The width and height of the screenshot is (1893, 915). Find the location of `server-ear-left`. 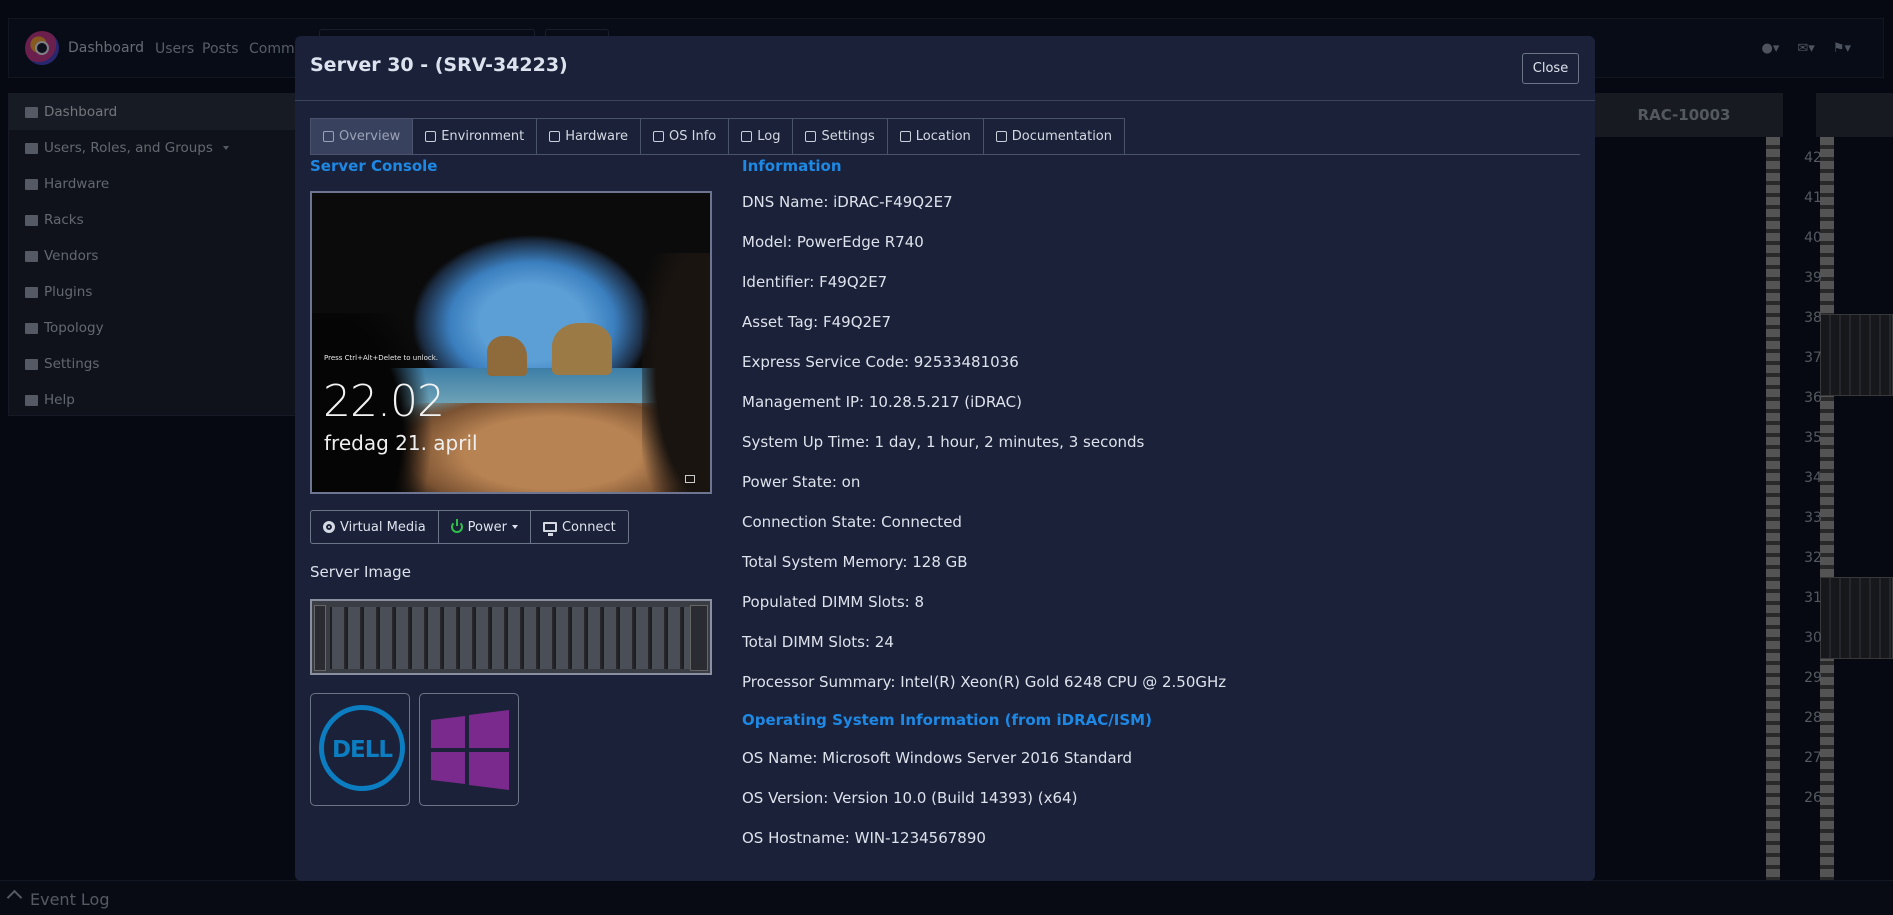

server-ear-left is located at coordinates (320, 638).